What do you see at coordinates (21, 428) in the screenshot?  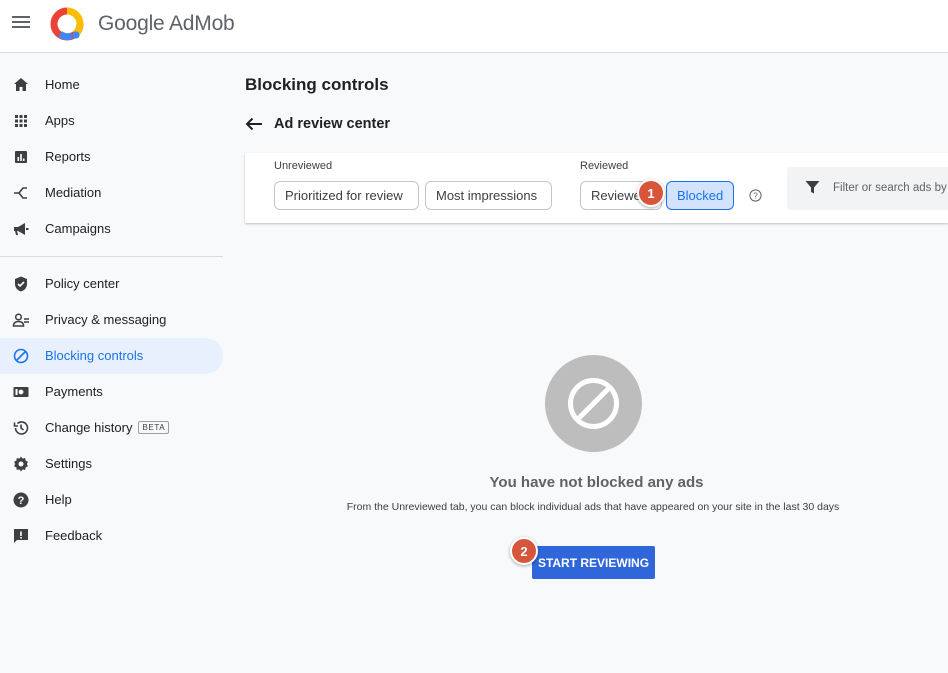 I see `history-icon` at bounding box center [21, 428].